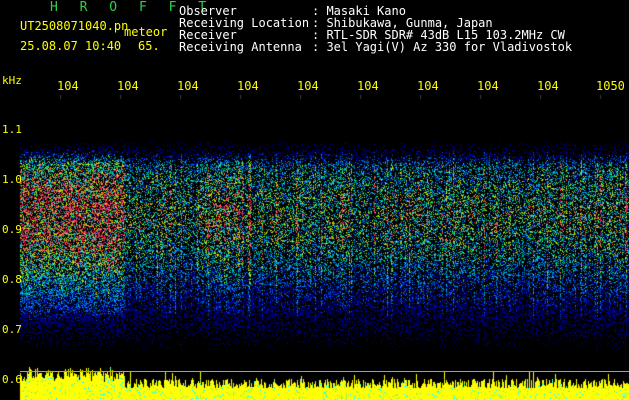  What do you see at coordinates (149, 46) in the screenshot?
I see `extra-value: 65.` at bounding box center [149, 46].